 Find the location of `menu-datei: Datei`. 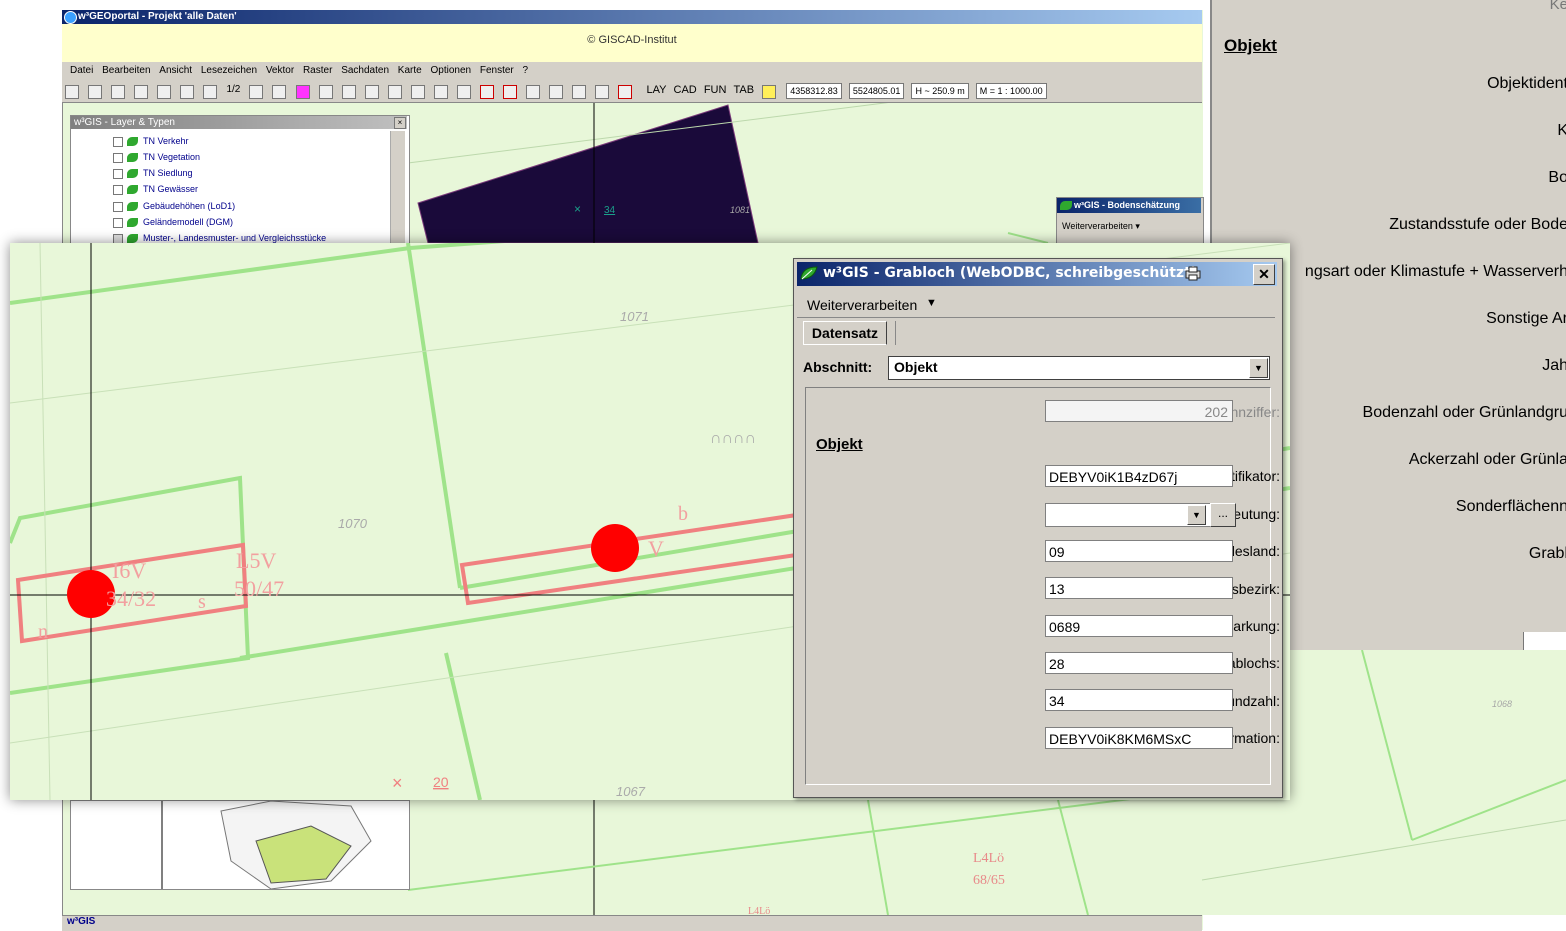

menu-datei: Datei is located at coordinates (81, 70).